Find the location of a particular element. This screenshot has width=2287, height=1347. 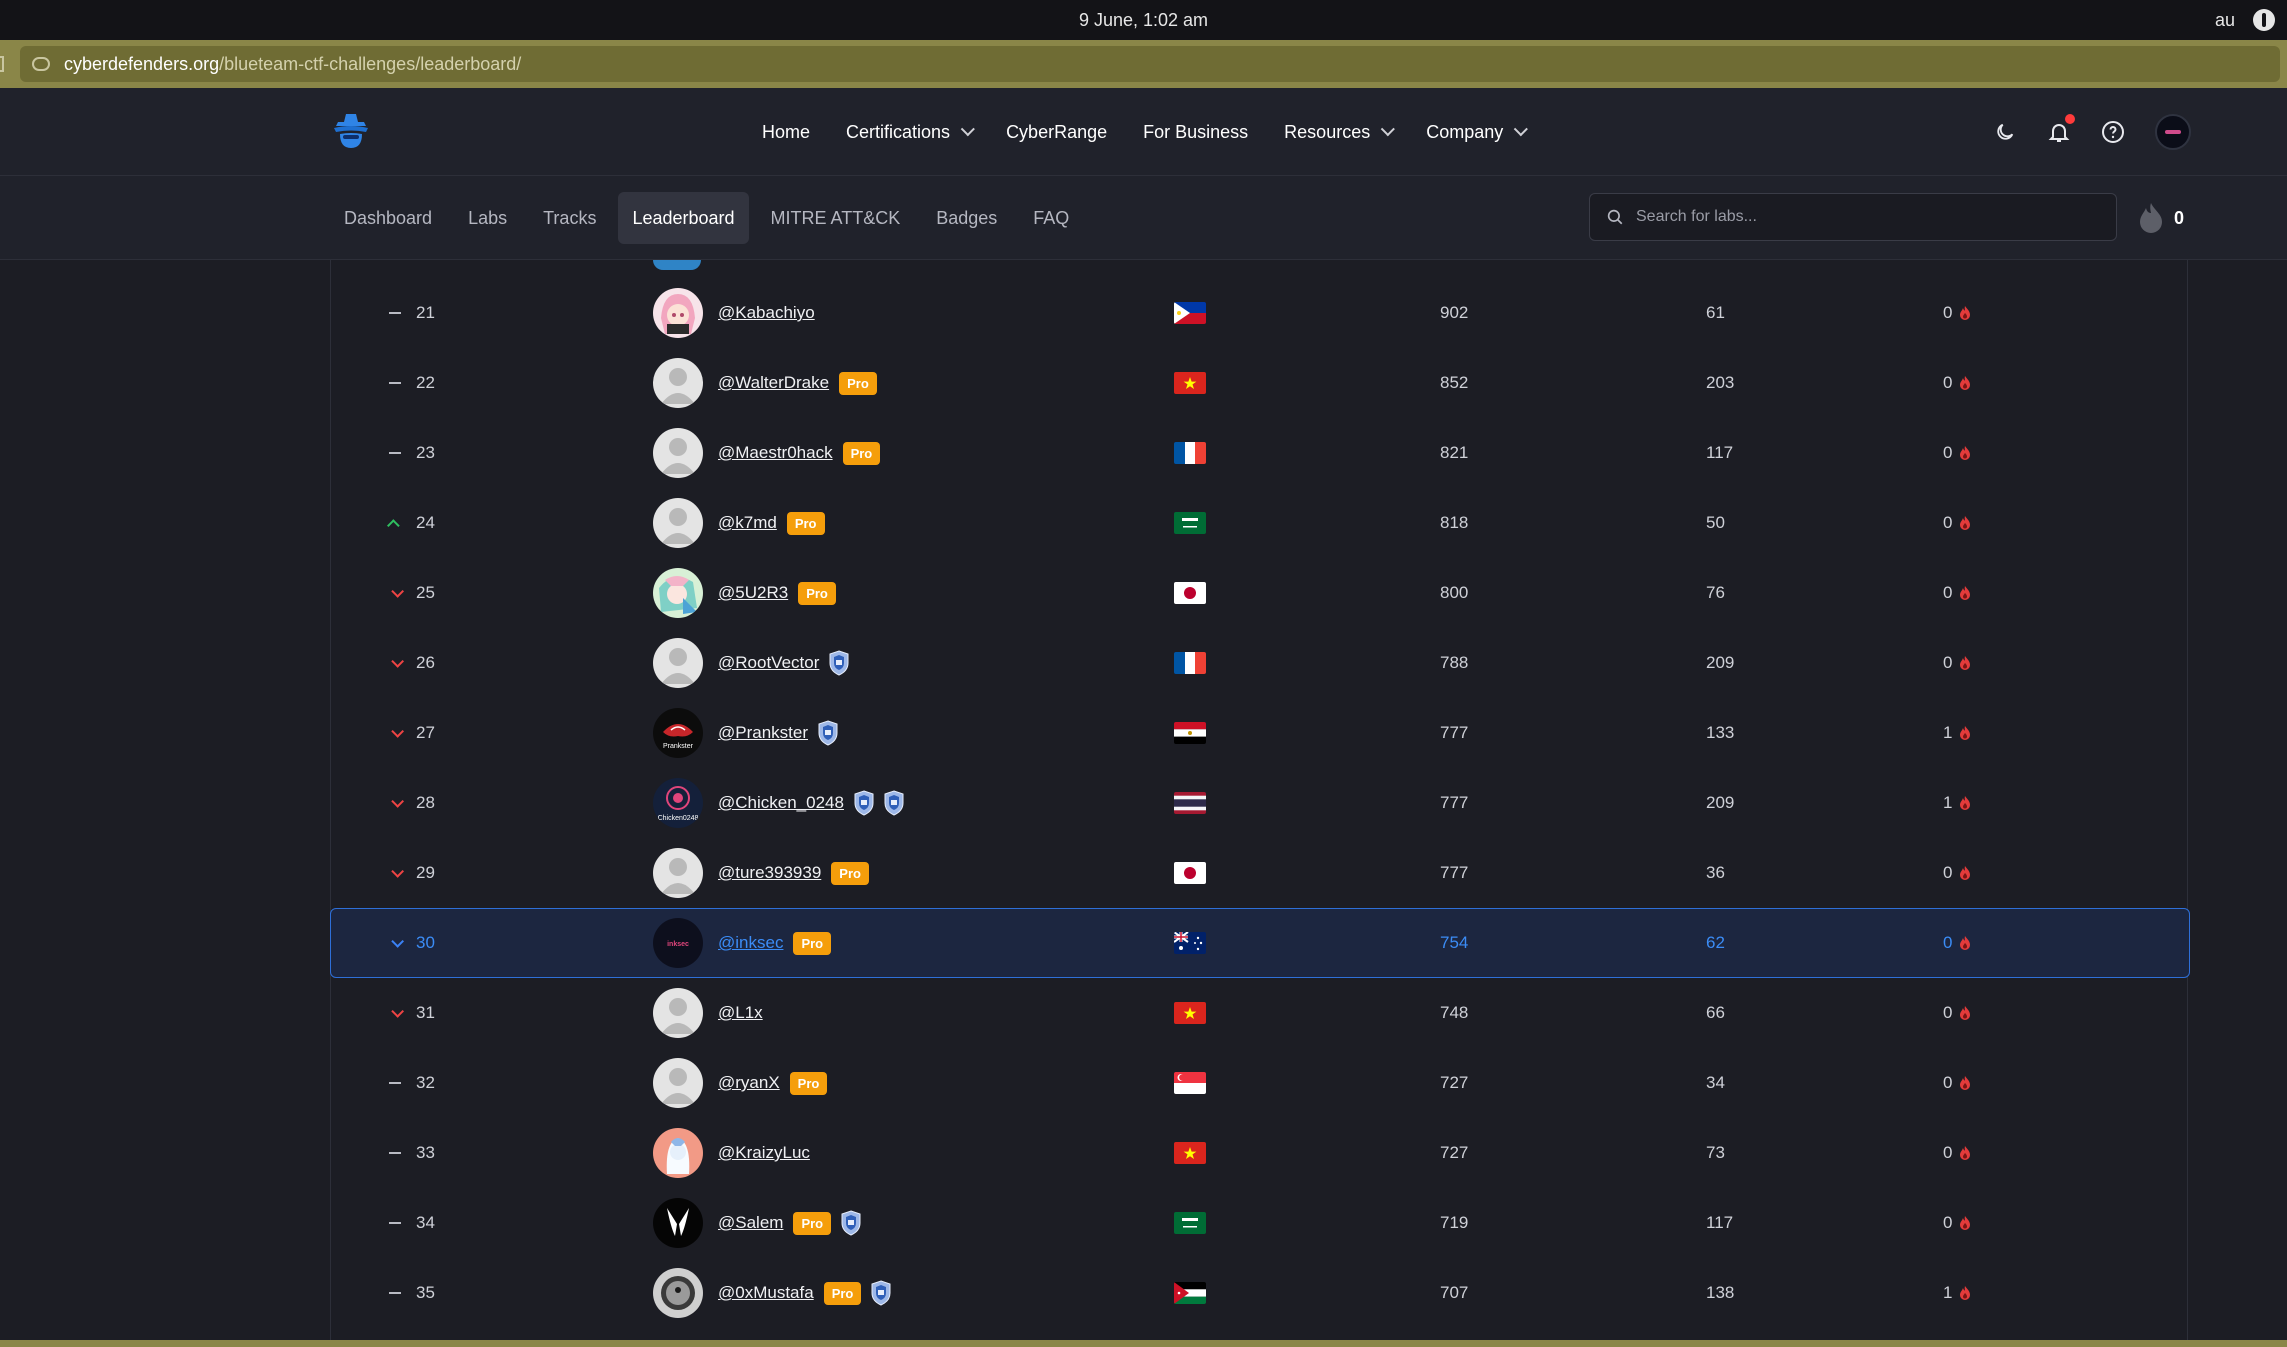

points-value: 707 is located at coordinates (1454, 1292).